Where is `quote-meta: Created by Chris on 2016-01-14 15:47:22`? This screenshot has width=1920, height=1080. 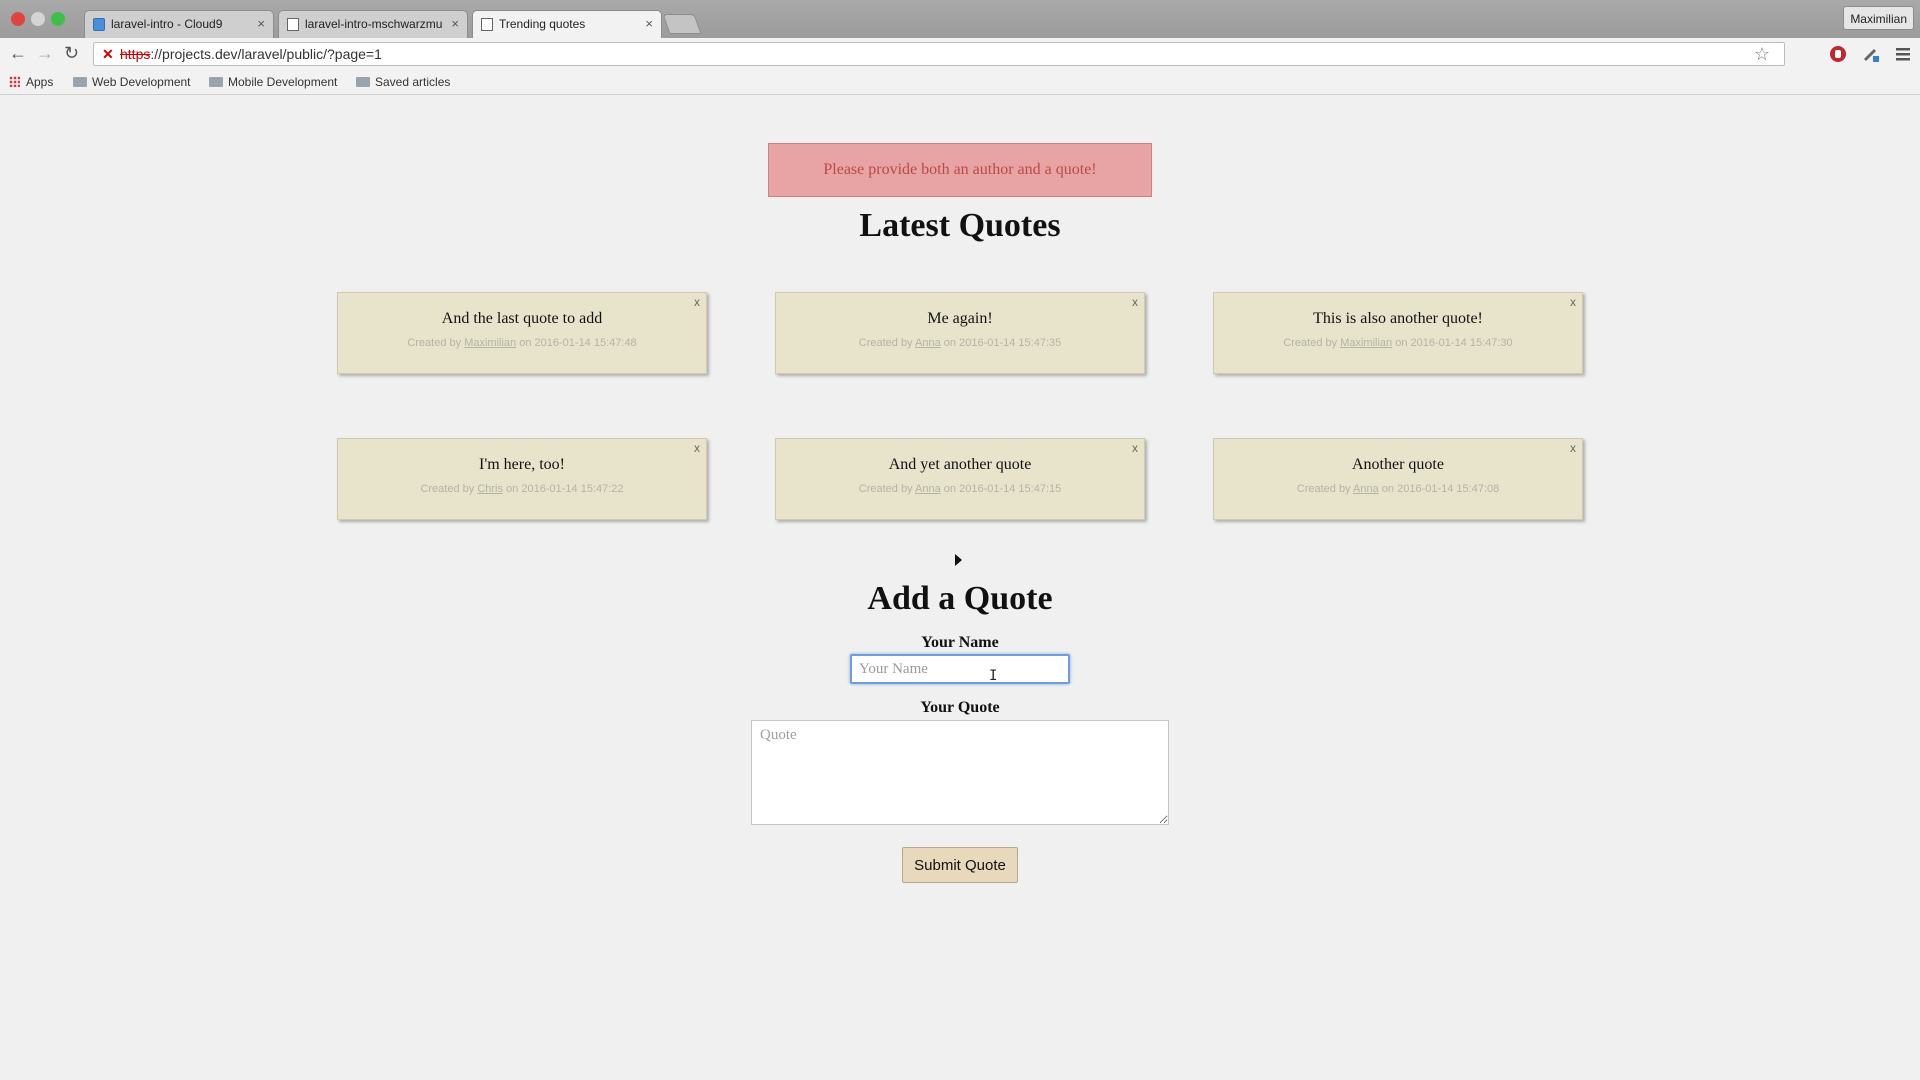 quote-meta: Created by Chris on 2016-01-14 15:47:22 is located at coordinates (522, 489).